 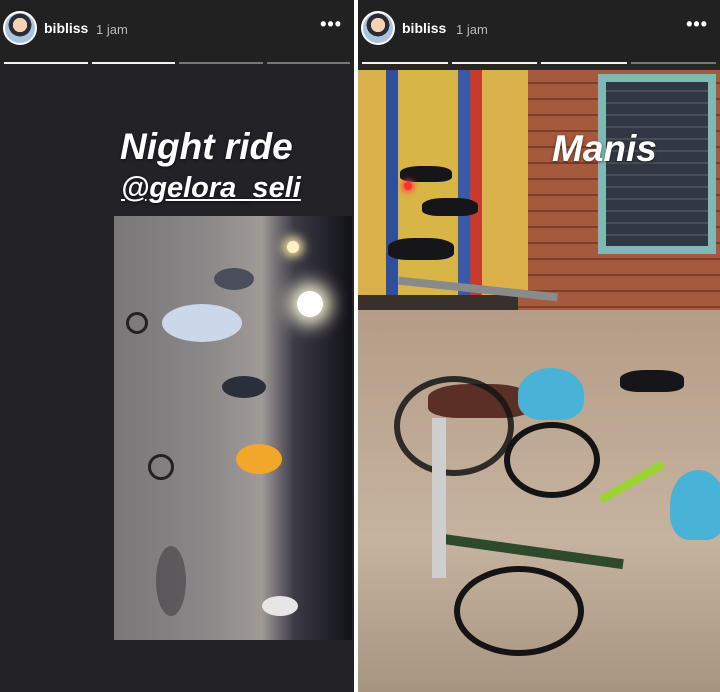 I want to click on tail-light, so click(x=408, y=186).